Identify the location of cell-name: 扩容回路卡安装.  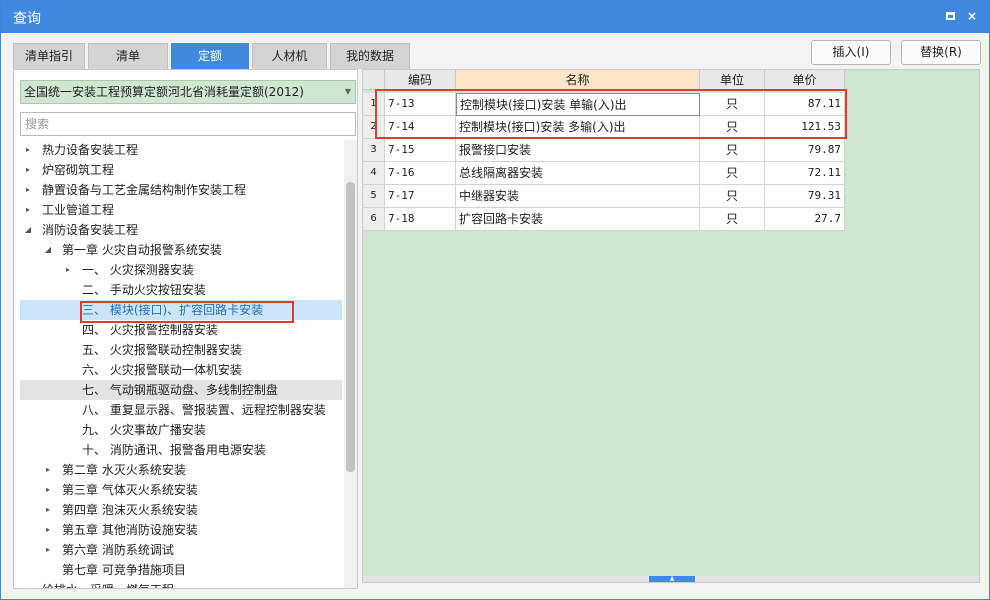
(578, 219).